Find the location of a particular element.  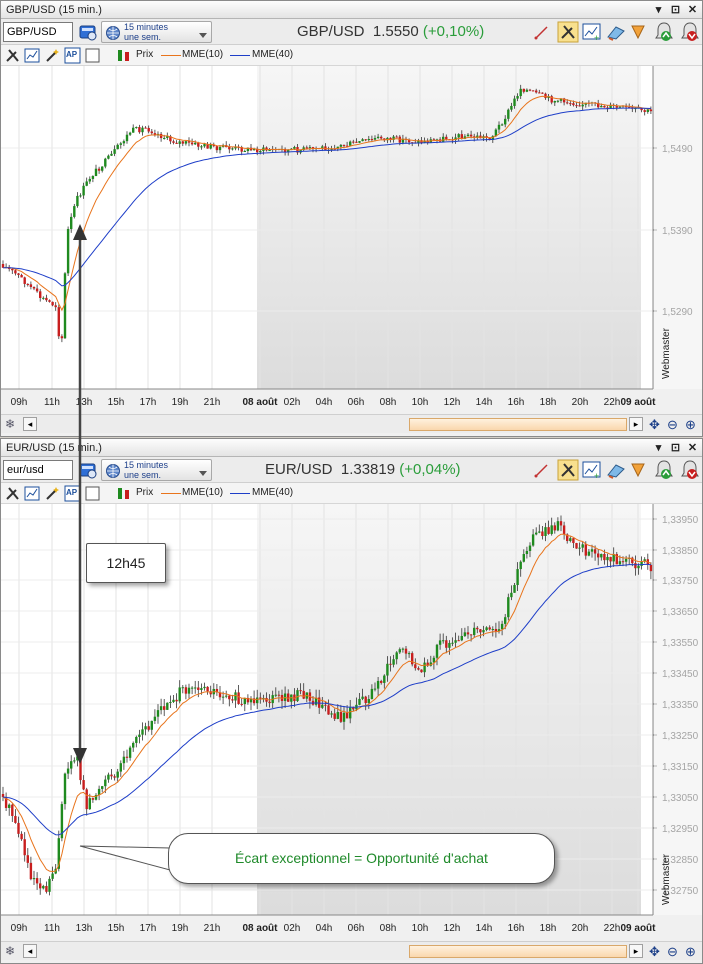

x-tick-label: 04h is located at coordinates (324, 402).